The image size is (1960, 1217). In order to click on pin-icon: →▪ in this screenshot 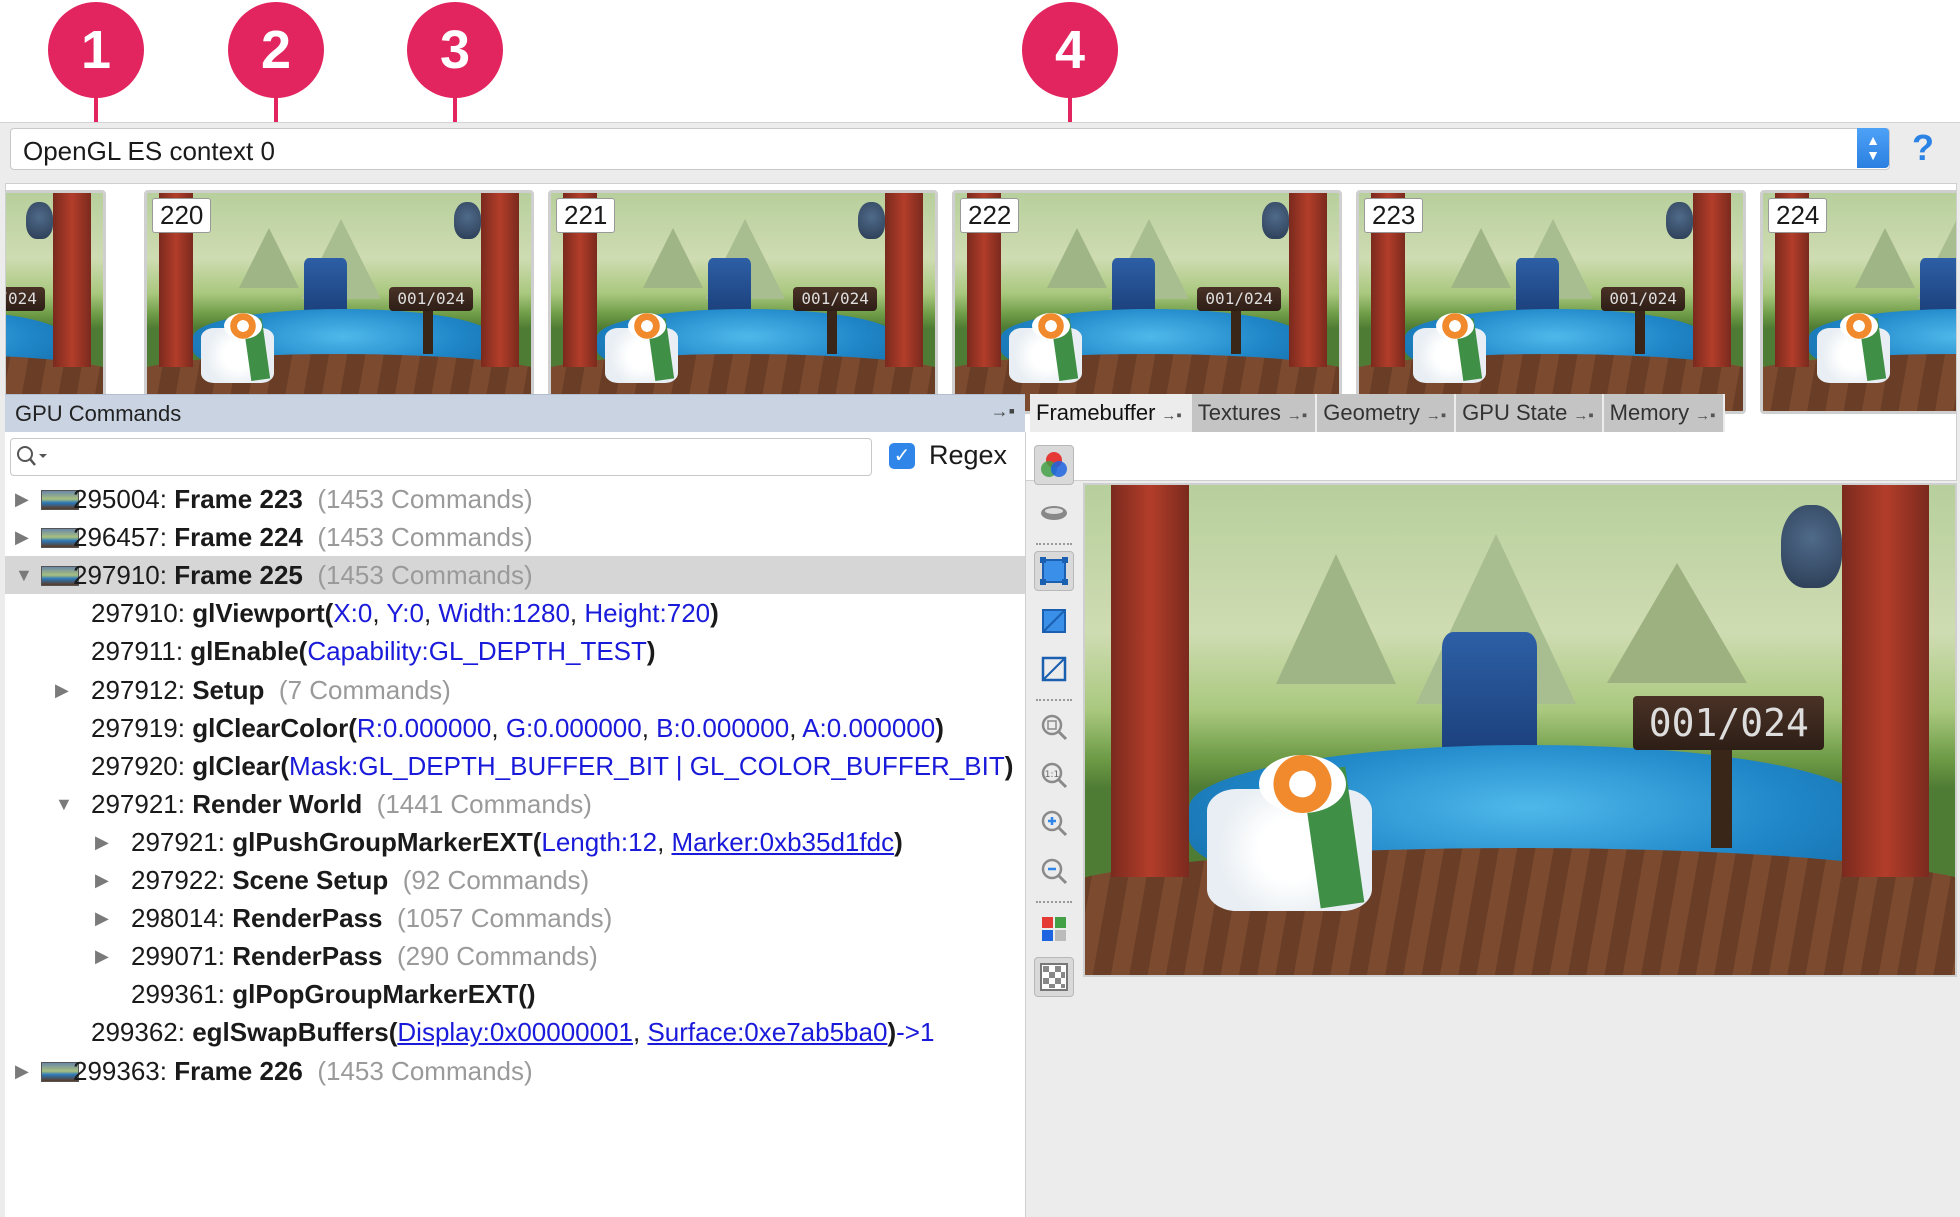, I will do `click(1003, 411)`.